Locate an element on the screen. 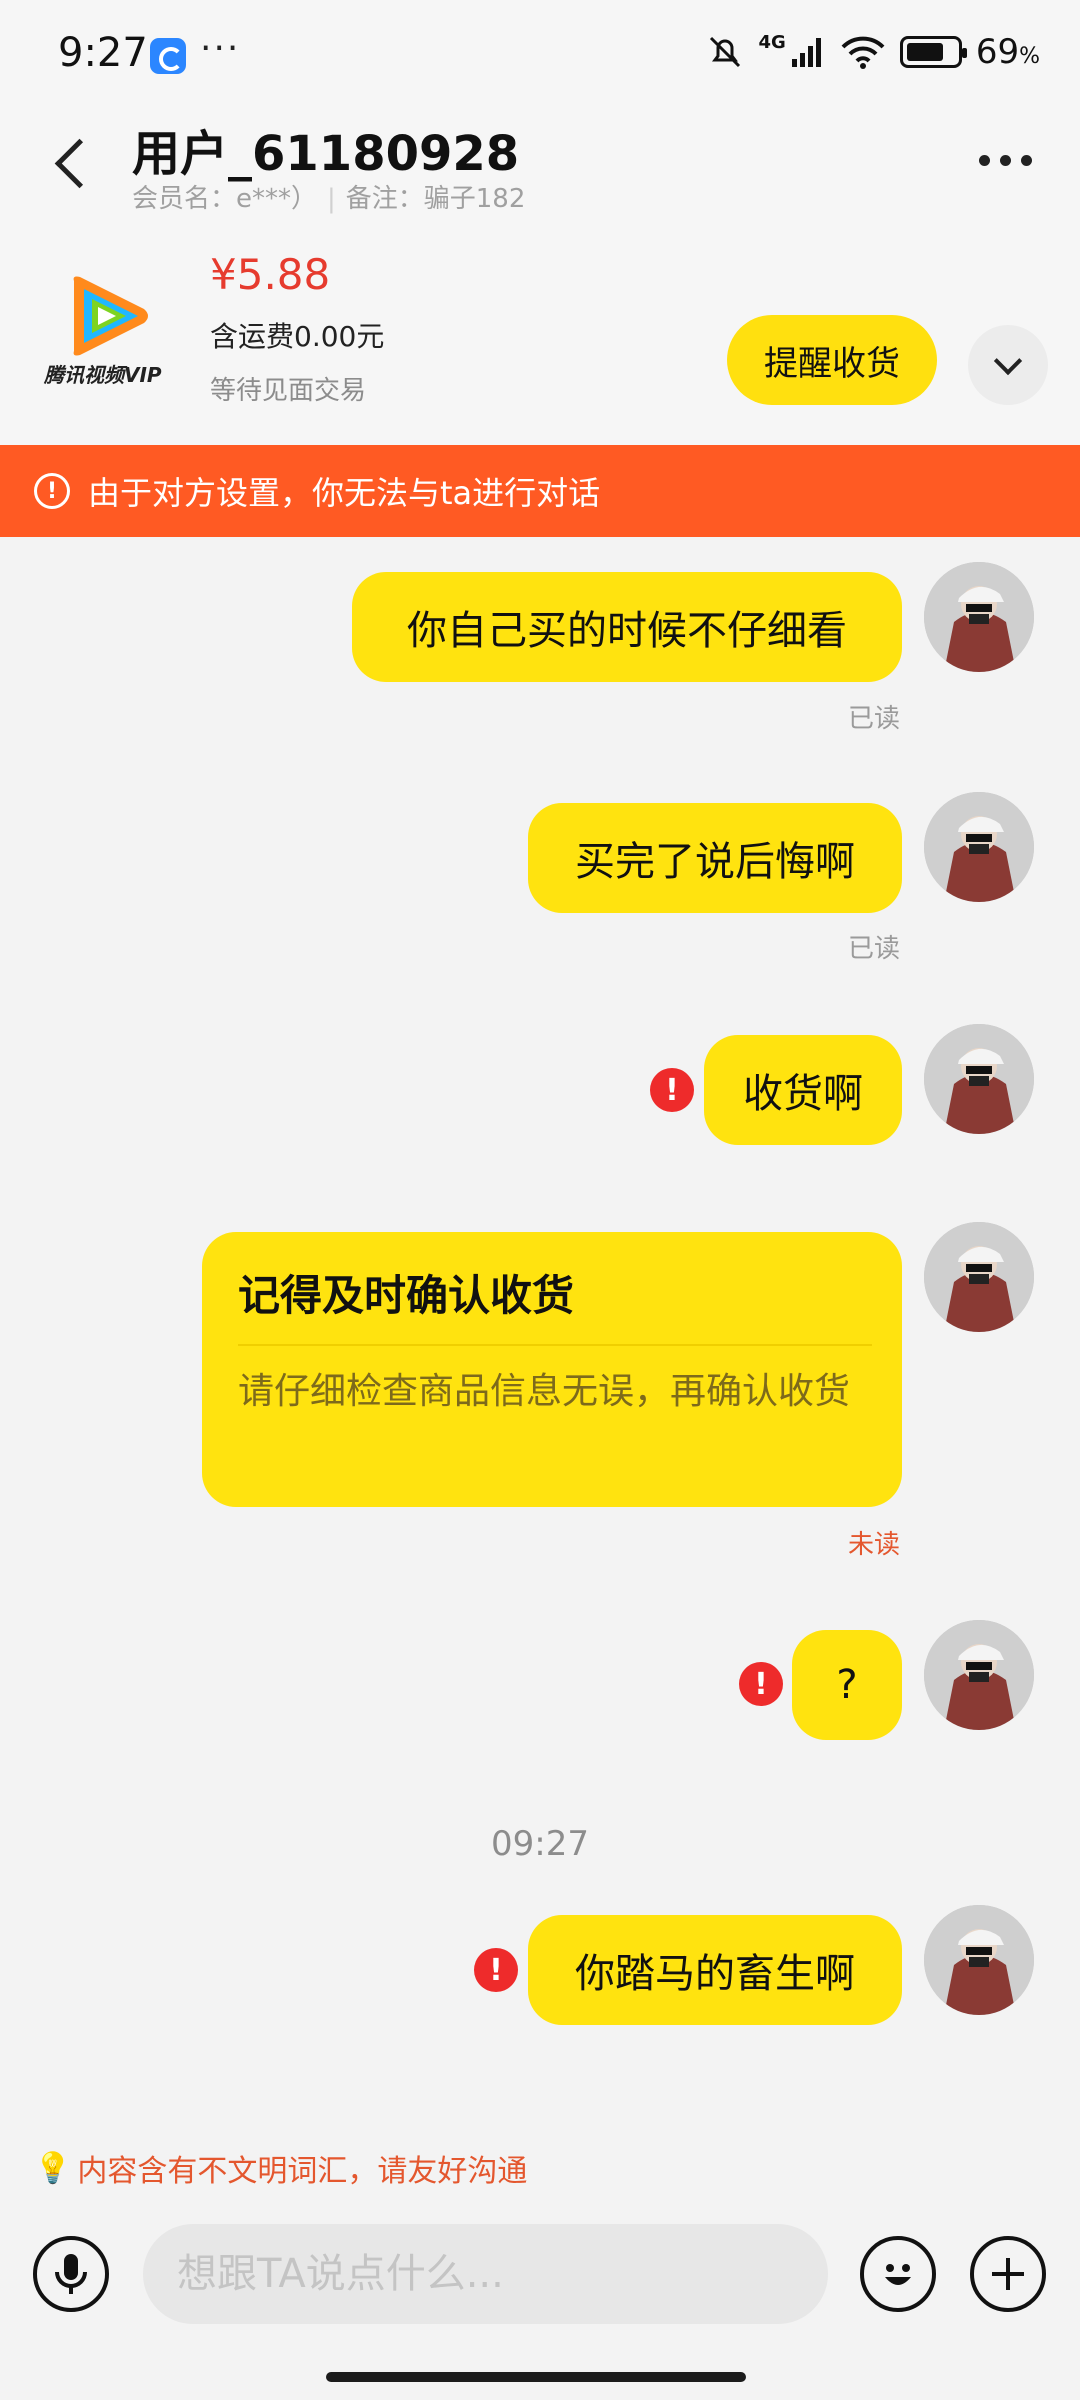 The height and width of the screenshot is (2400, 1080). civility-notice: 💡 内容含有不文明词汇，请友好沟通 is located at coordinates (280, 2168).